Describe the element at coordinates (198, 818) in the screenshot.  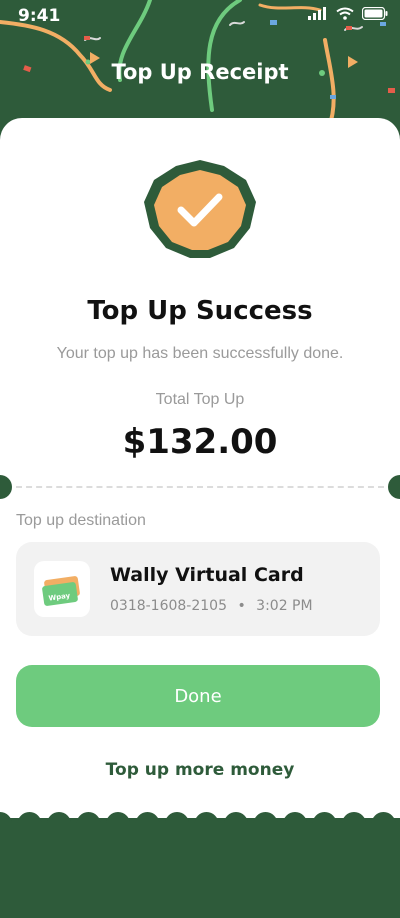
I see `scalloped-edge` at that location.